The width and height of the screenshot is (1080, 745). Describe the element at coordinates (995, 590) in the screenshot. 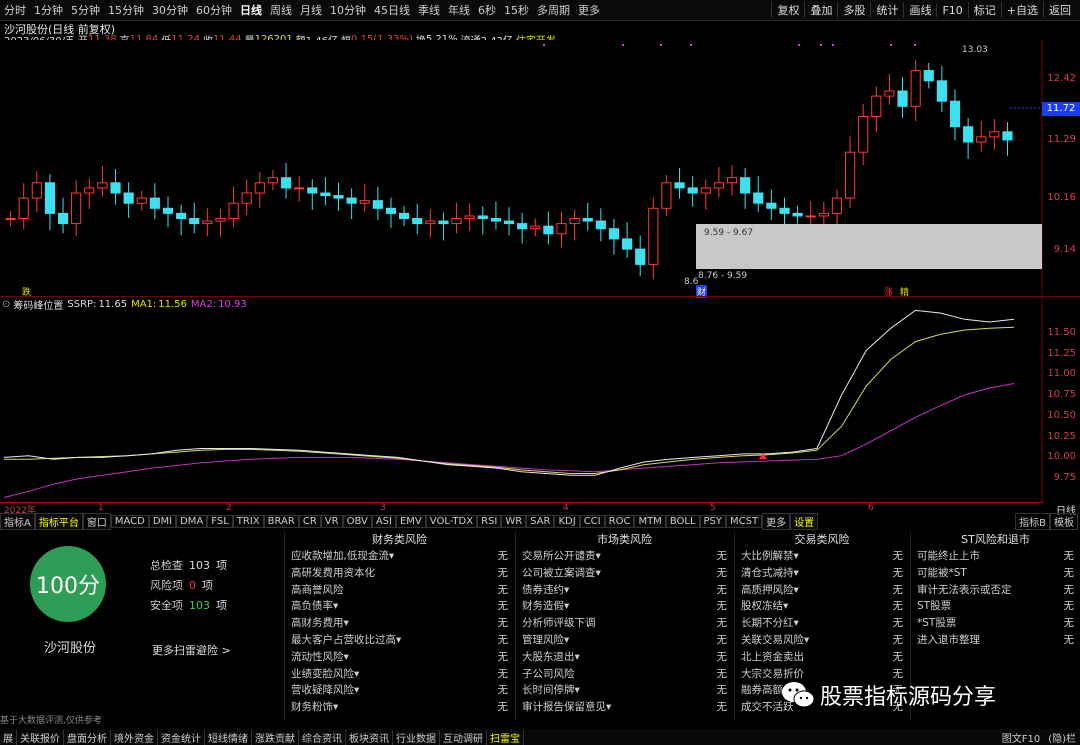

I see `risk-item: 审计无法表示或否定 无` at that location.